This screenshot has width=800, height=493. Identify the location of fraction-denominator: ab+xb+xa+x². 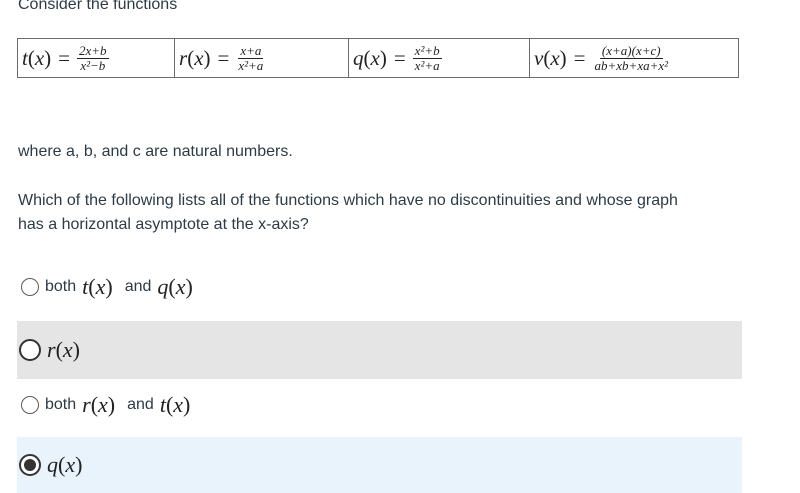
(631, 65).